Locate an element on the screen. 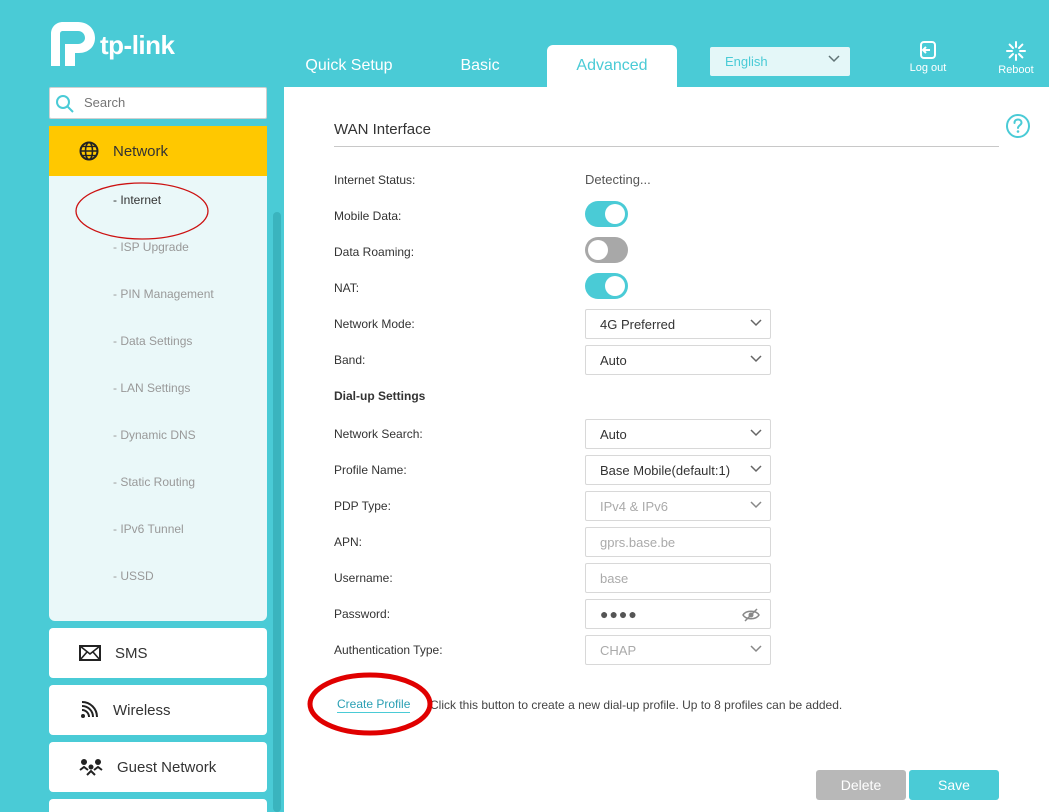  apn-value: gprs.base.be is located at coordinates (638, 542).